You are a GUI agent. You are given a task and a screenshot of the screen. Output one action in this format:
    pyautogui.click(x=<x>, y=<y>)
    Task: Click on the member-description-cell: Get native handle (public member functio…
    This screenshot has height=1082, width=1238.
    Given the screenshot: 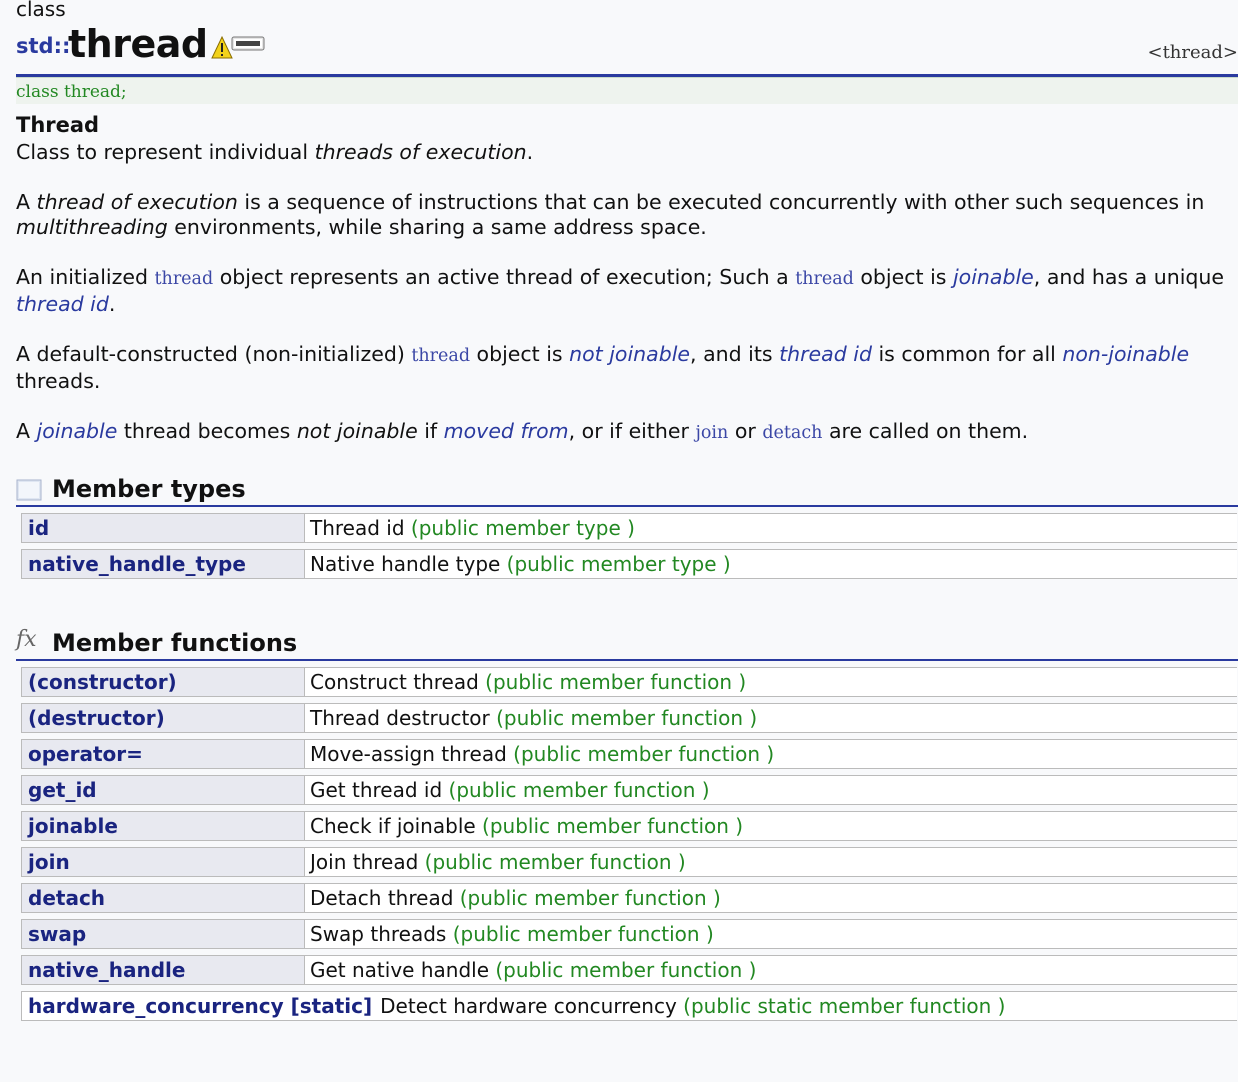 What is the action you would take?
    pyautogui.click(x=771, y=970)
    